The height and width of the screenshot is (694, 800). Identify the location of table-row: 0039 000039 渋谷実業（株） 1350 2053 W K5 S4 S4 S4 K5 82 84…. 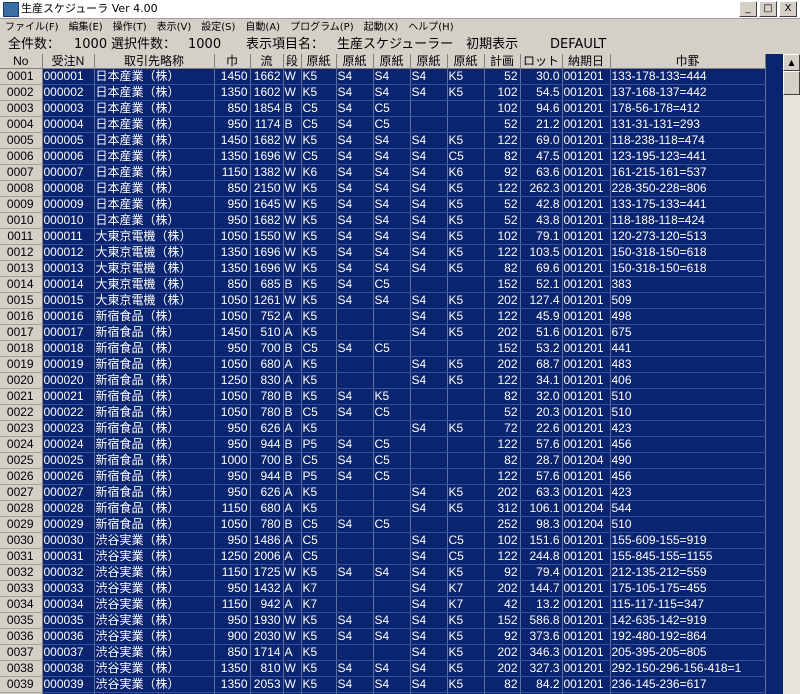
(383, 684).